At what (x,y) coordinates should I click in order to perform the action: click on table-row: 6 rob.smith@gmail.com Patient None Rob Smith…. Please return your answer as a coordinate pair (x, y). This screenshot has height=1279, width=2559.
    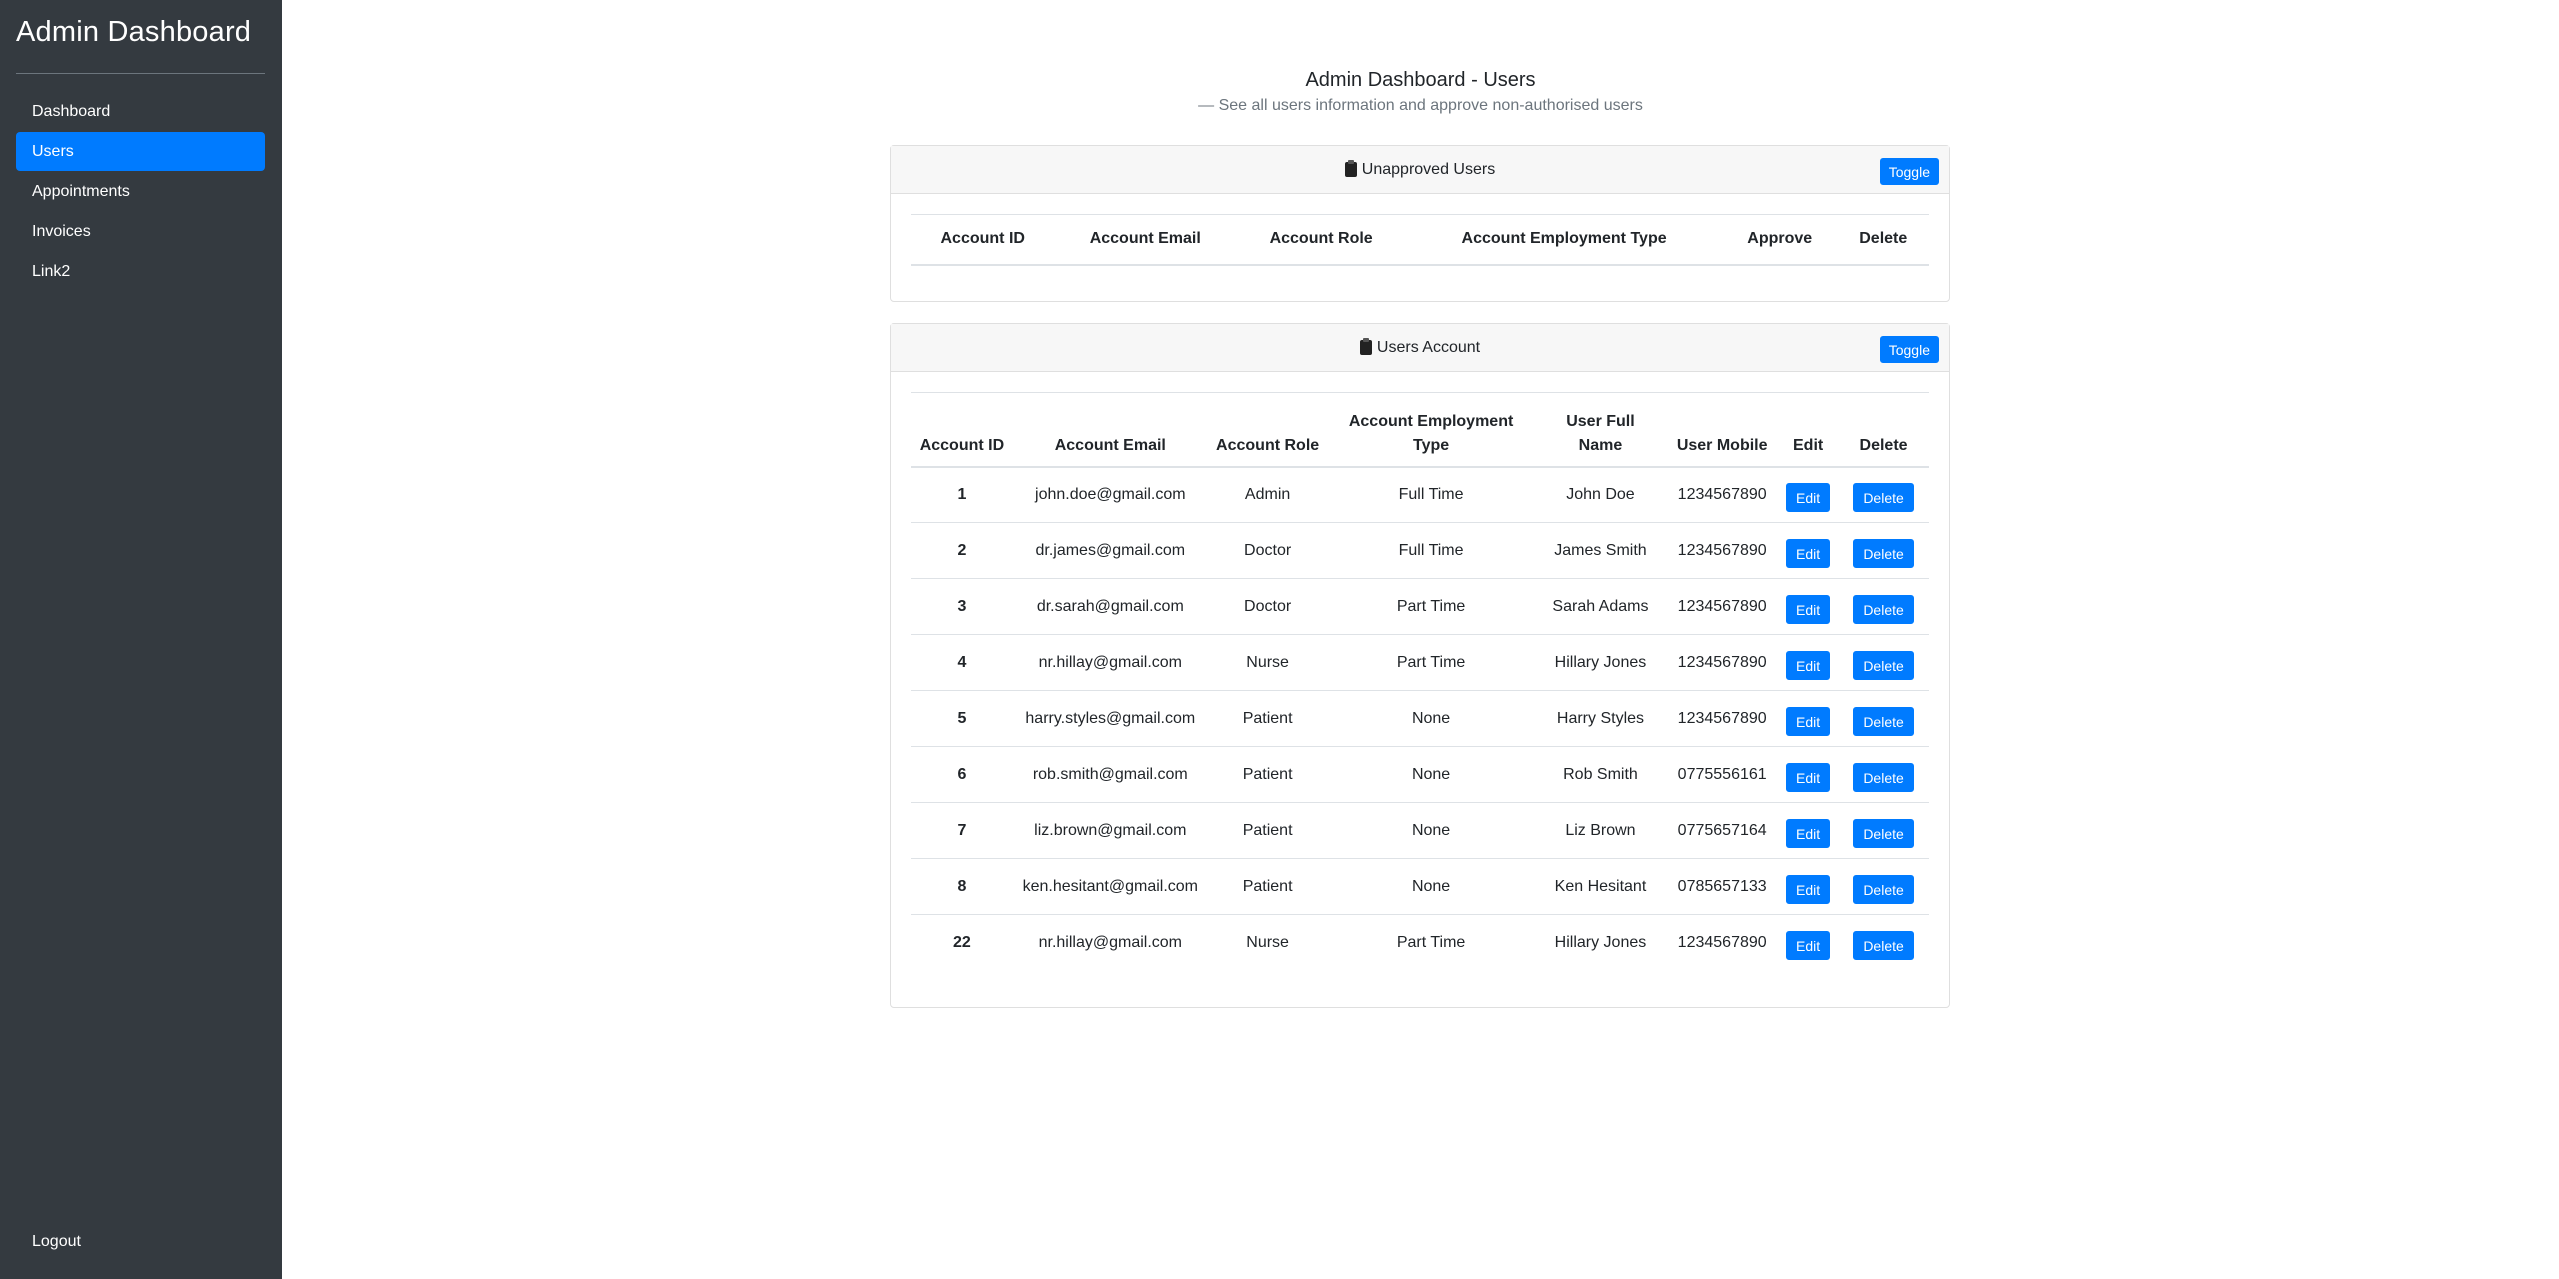
    Looking at the image, I should click on (1420, 774).